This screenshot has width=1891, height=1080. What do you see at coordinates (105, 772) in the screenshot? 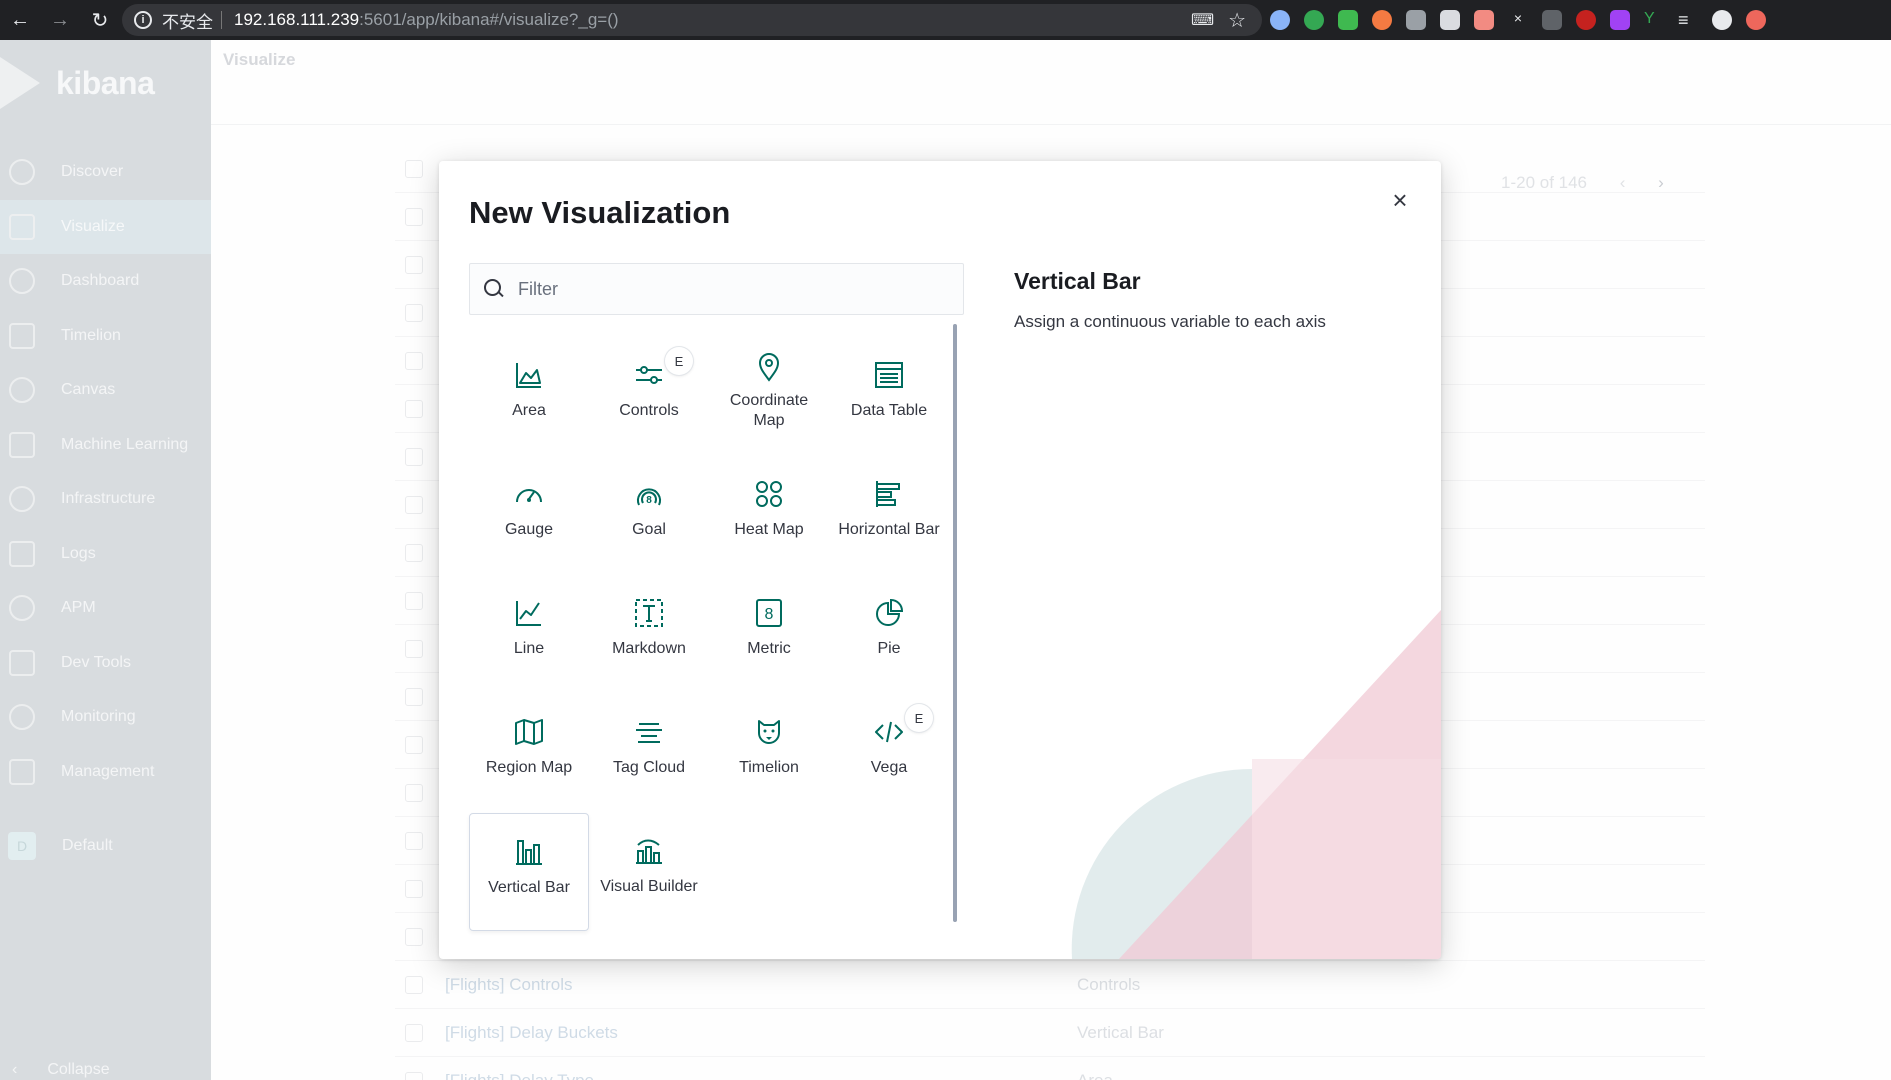
I see `sidebar-item-management: Management` at bounding box center [105, 772].